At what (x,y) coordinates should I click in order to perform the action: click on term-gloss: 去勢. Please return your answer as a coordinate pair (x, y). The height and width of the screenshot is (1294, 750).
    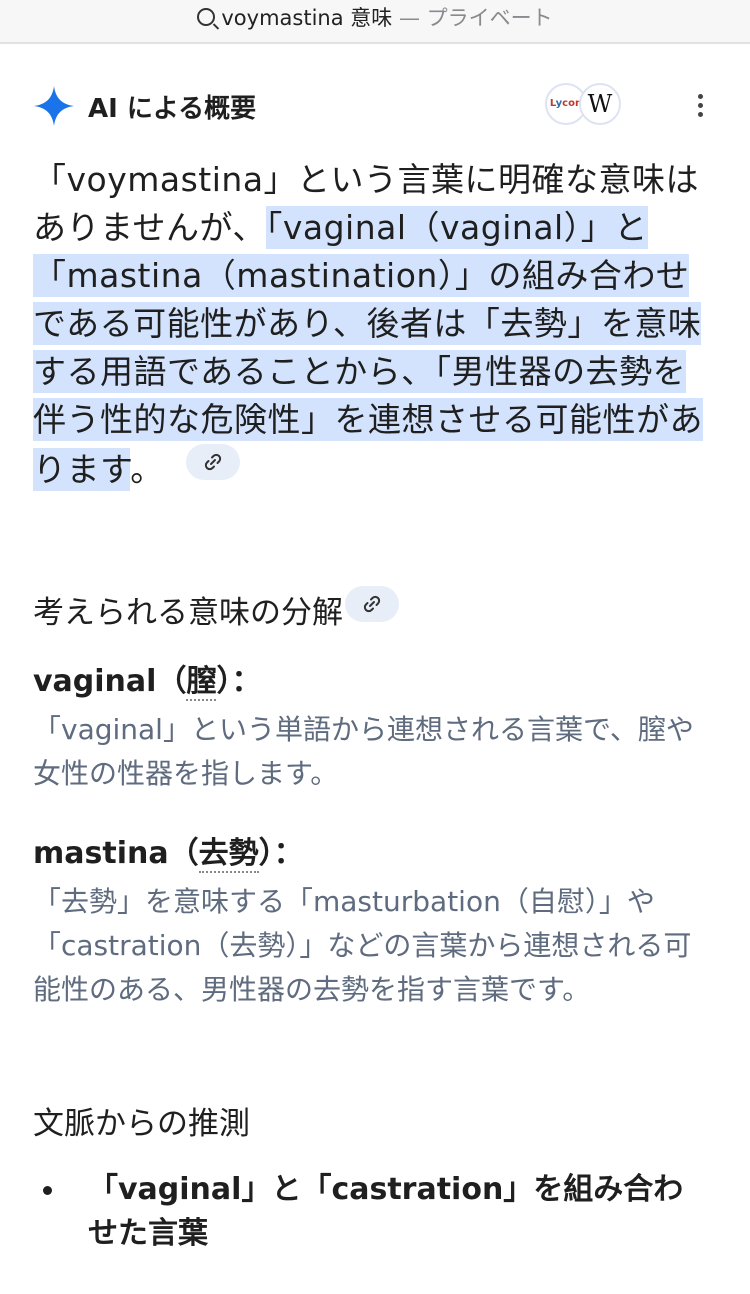
    Looking at the image, I should click on (228, 854).